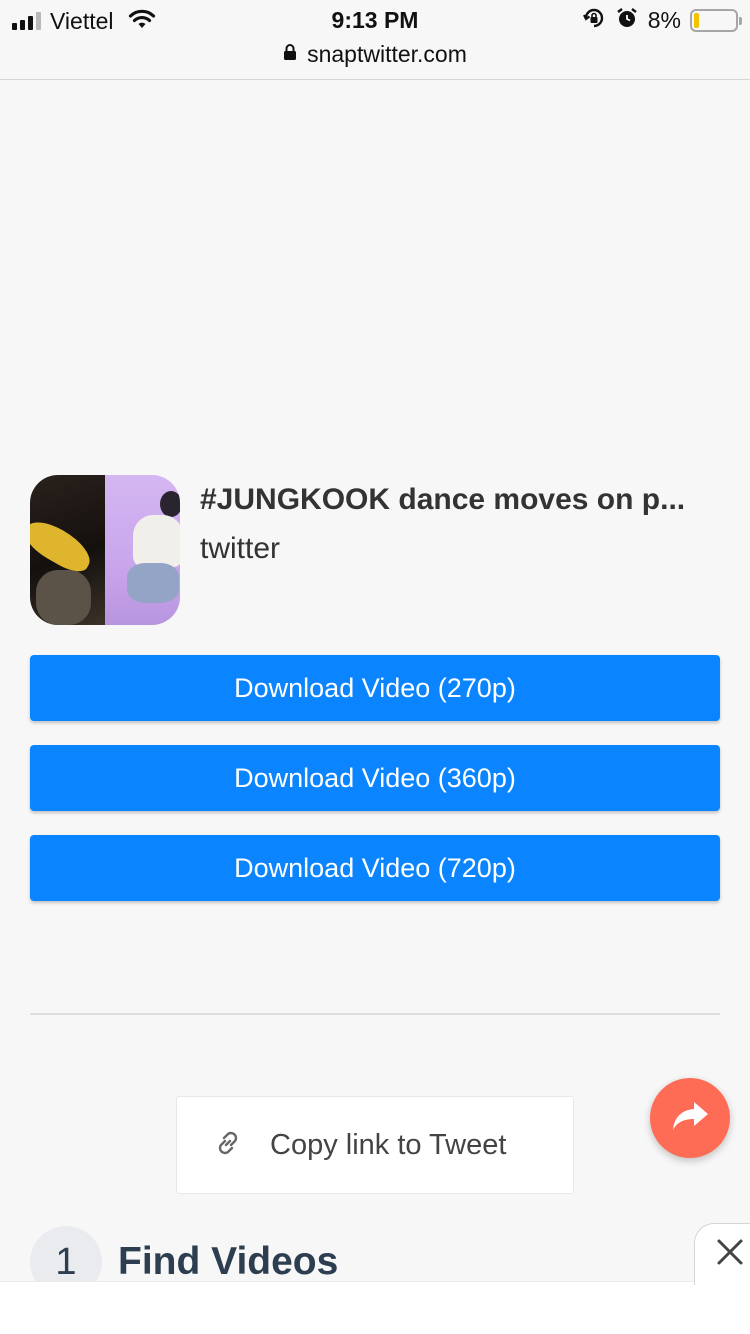 The width and height of the screenshot is (750, 1334). Describe the element at coordinates (388, 1144) in the screenshot. I see `copy-link-label: Copy link to Tweet` at that location.